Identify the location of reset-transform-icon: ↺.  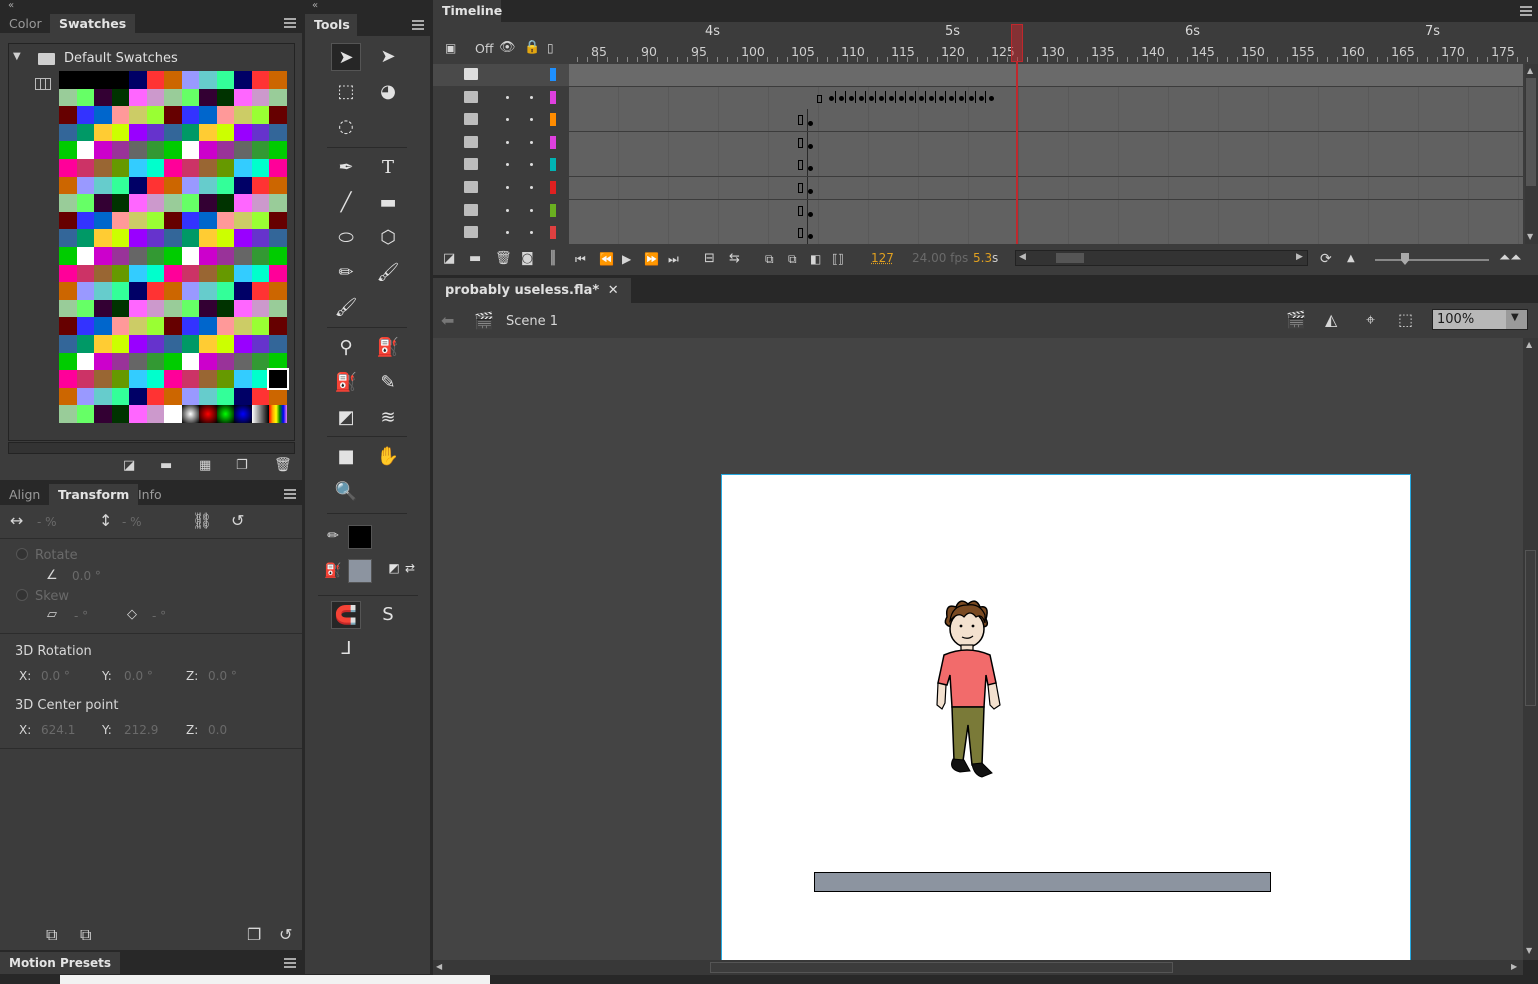
(285, 935).